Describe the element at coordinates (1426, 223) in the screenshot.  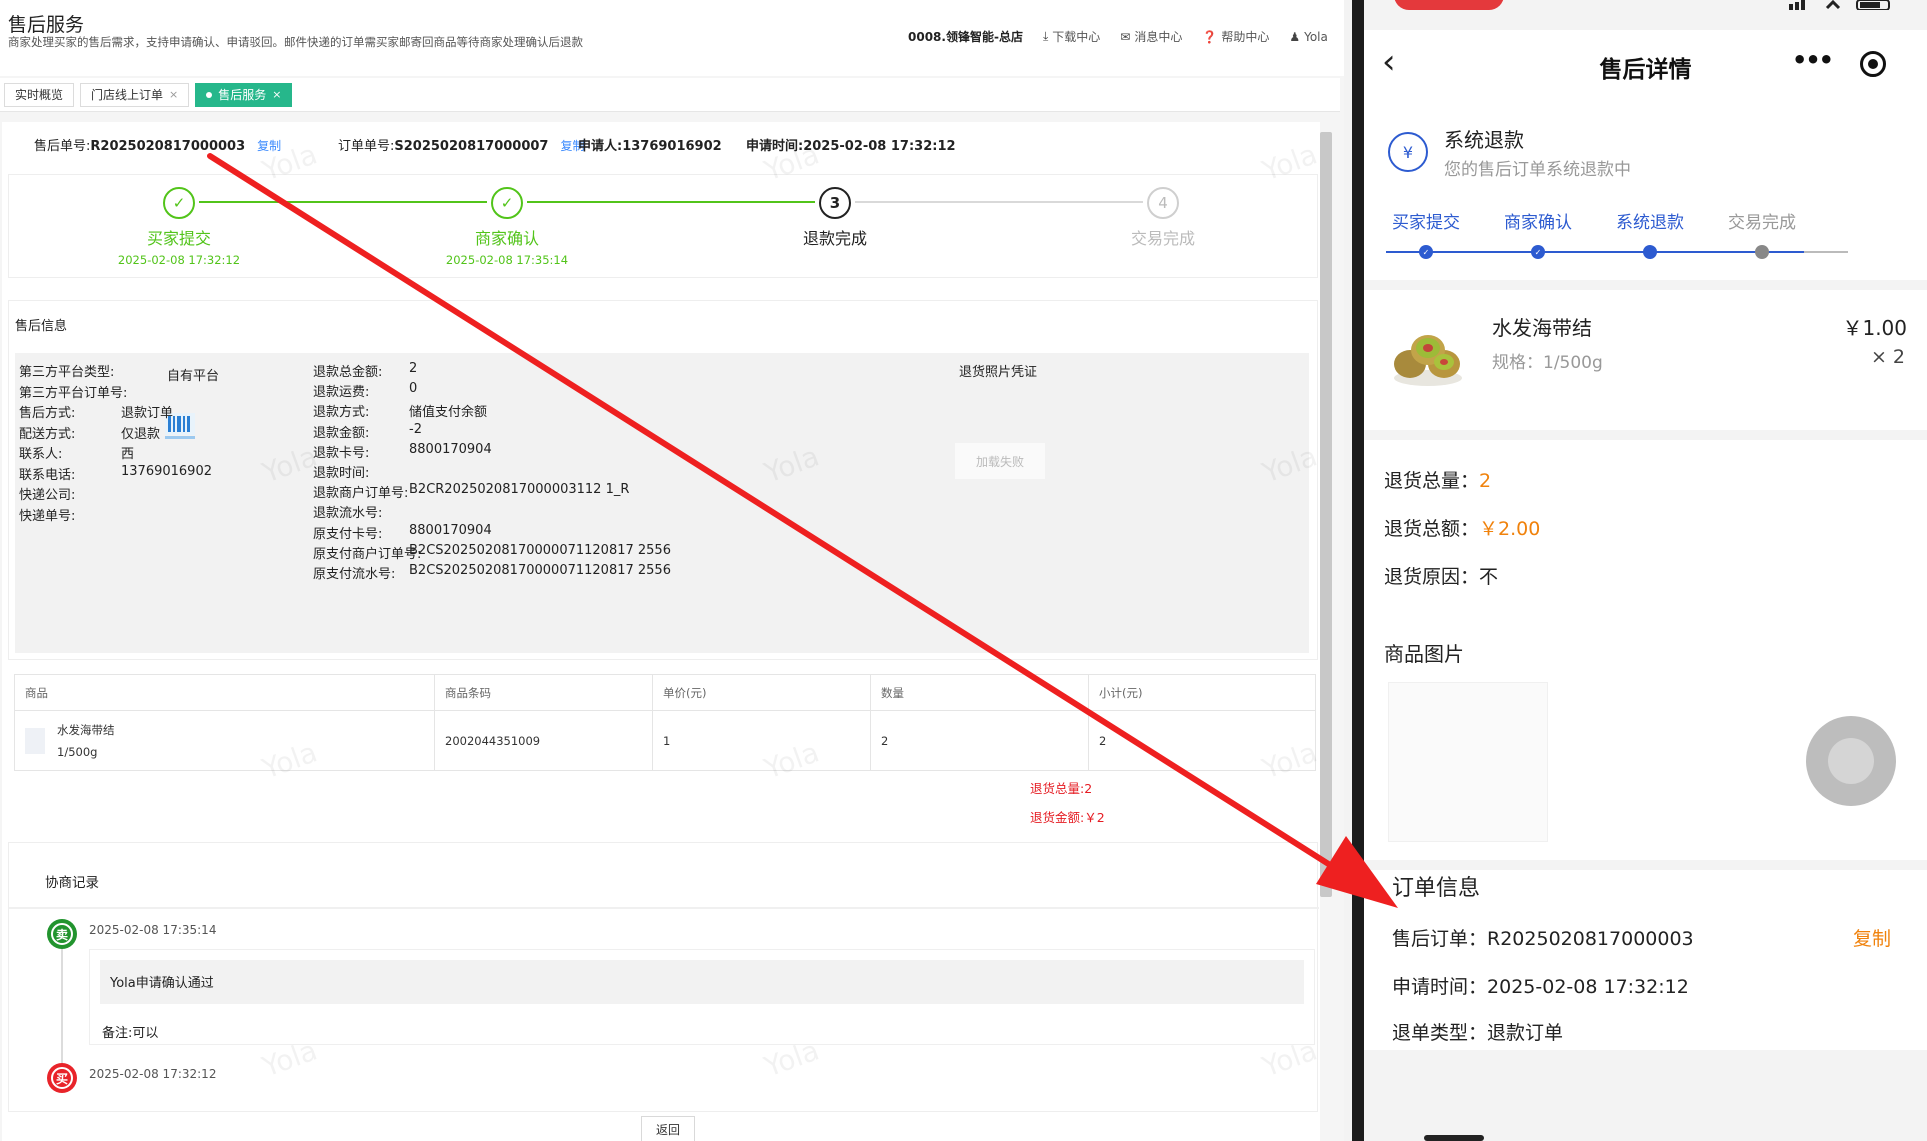
I see `progress-step: 买家提交` at that location.